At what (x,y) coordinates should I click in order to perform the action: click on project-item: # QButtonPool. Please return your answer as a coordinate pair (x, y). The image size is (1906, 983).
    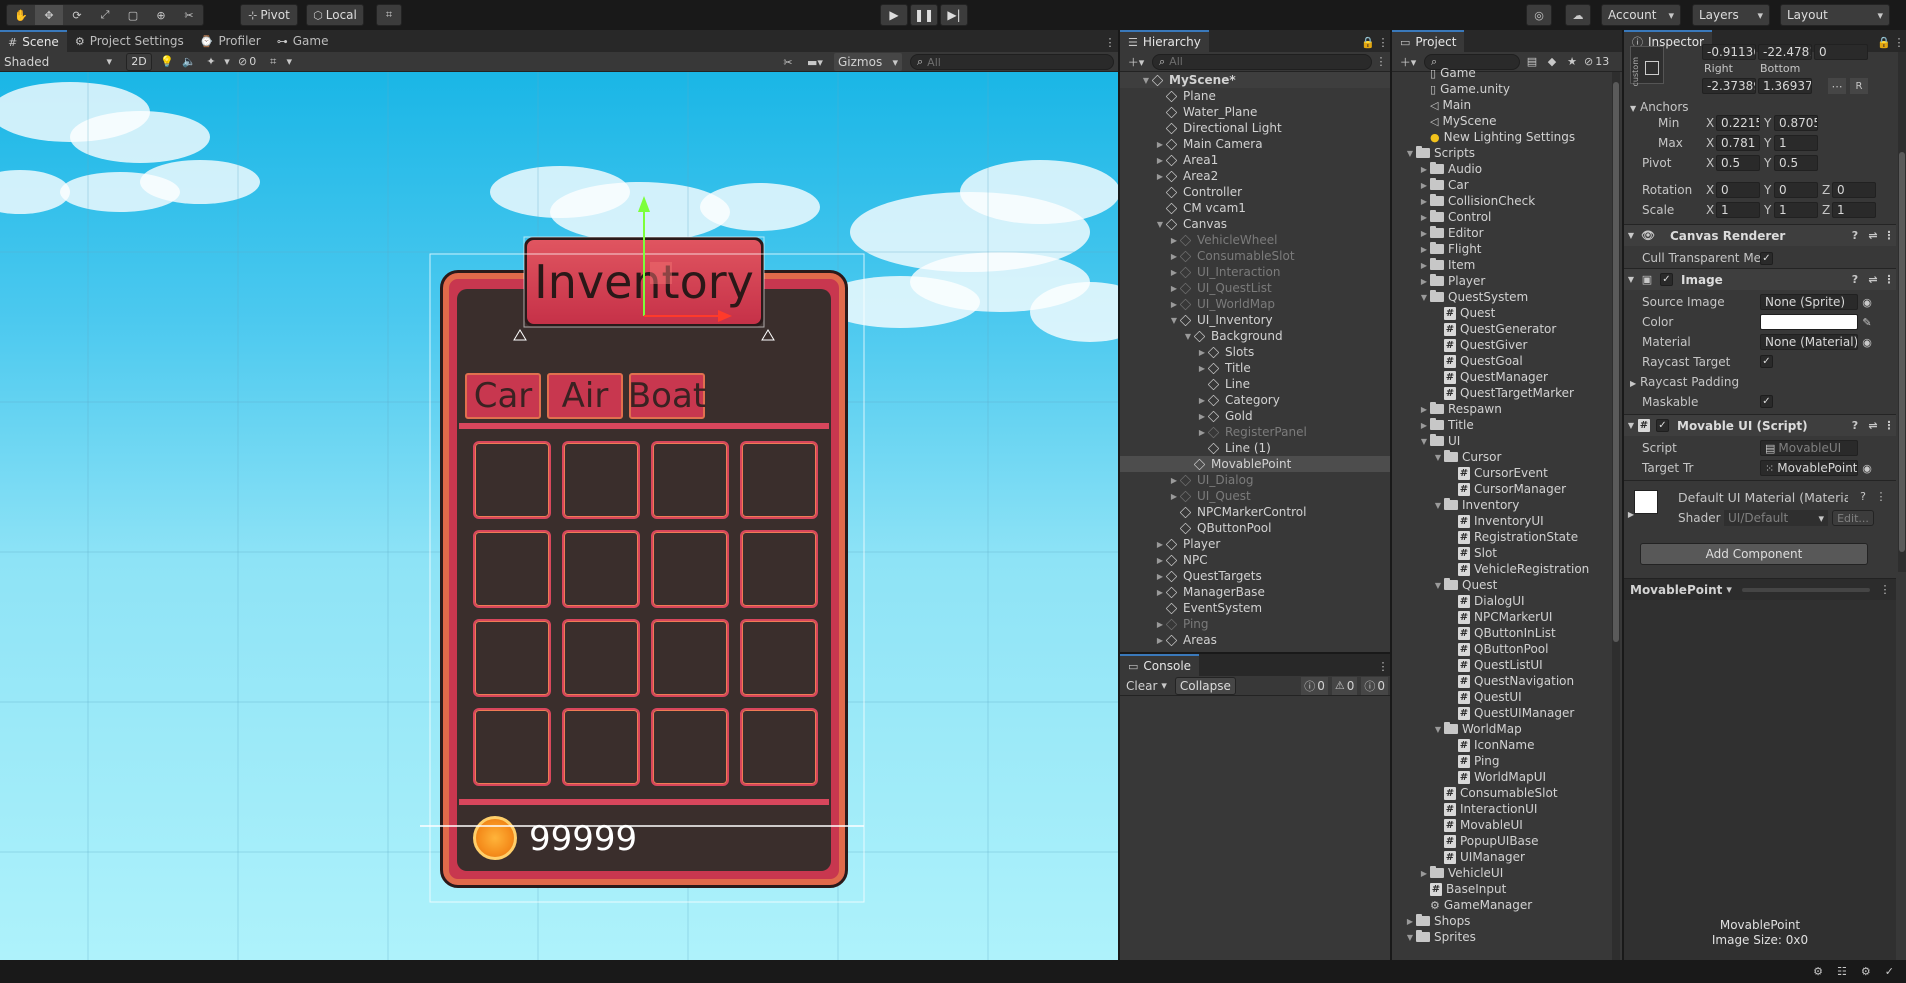
    Looking at the image, I should click on (1503, 649).